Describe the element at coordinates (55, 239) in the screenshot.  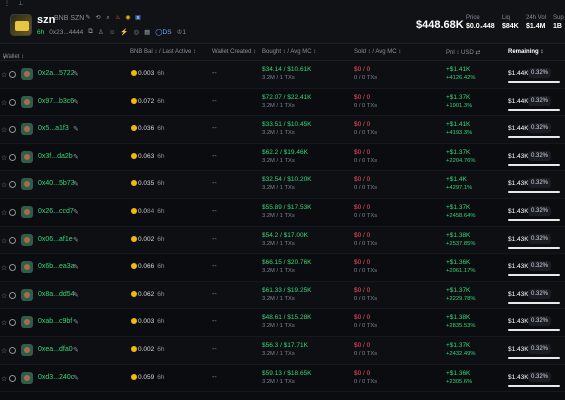
I see `wallet-address: 0x06...af1e` at that location.